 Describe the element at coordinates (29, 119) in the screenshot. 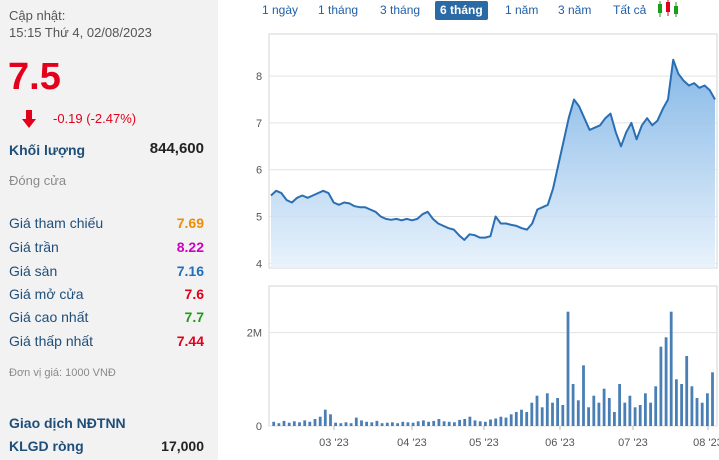

I see `price-down-arrow-icon` at that location.